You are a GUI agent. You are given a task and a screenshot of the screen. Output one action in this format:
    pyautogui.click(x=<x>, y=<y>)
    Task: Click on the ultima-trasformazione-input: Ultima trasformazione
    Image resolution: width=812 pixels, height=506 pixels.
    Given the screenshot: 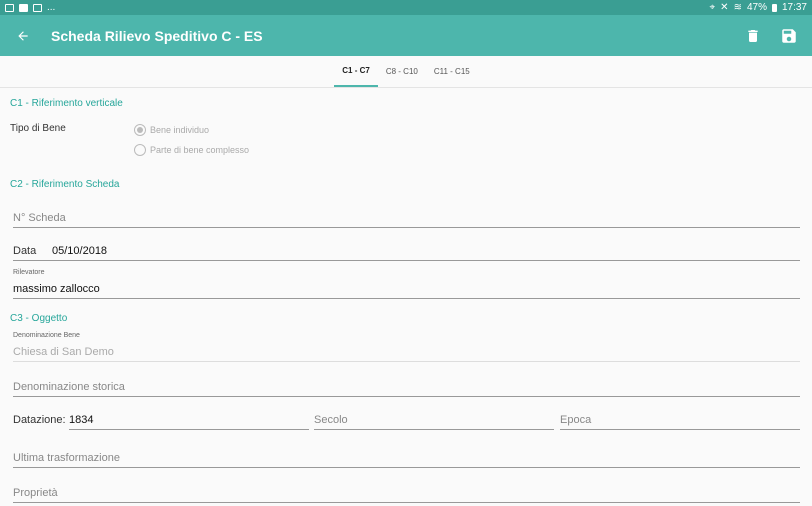 What is the action you would take?
    pyautogui.click(x=406, y=459)
    